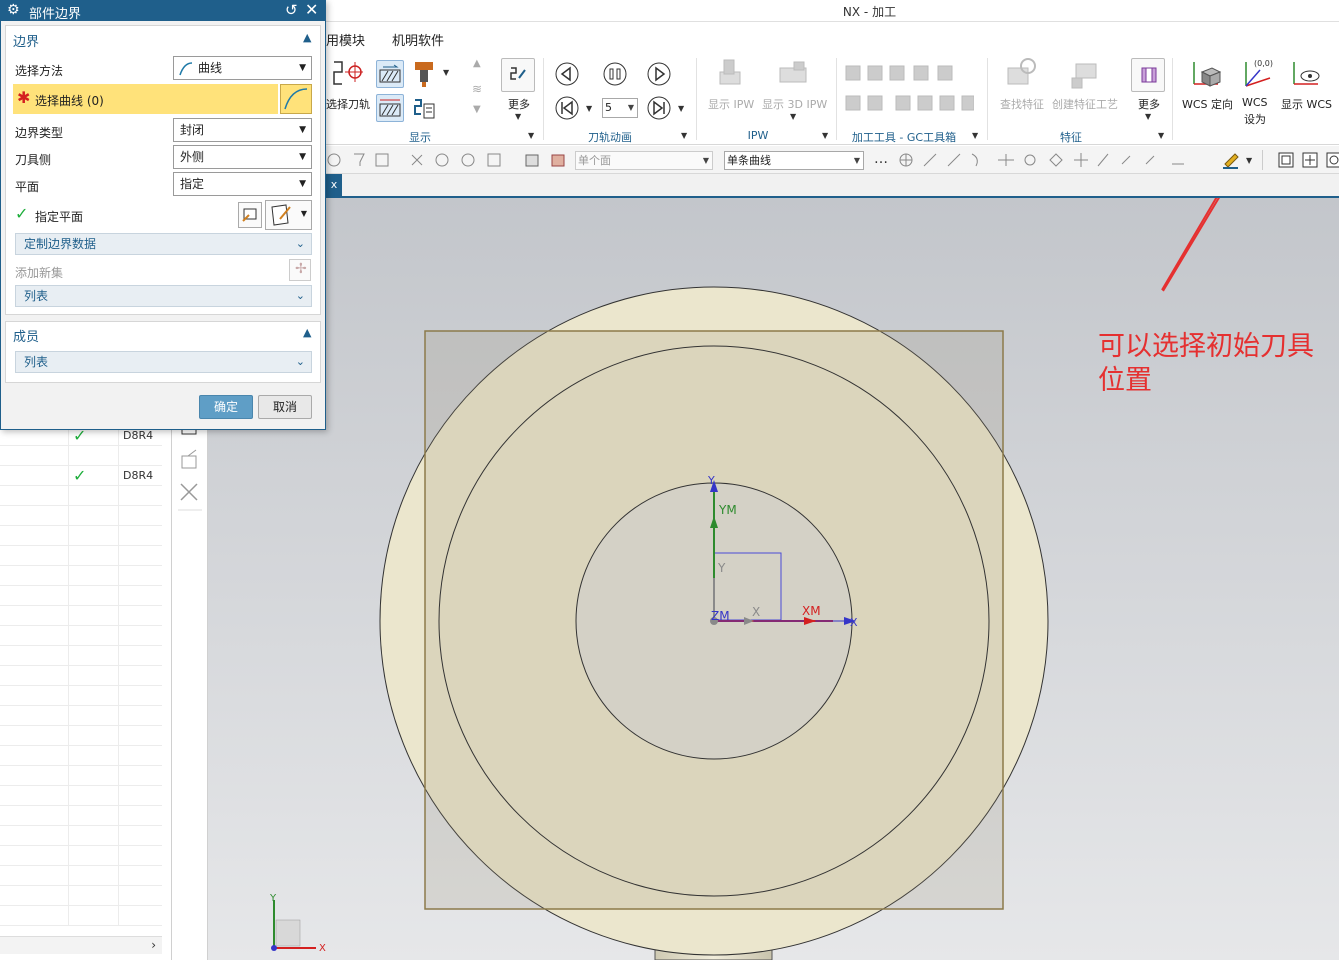  What do you see at coordinates (1306, 104) in the screenshot?
I see `show-wcs-label: 显示 WCS` at bounding box center [1306, 104].